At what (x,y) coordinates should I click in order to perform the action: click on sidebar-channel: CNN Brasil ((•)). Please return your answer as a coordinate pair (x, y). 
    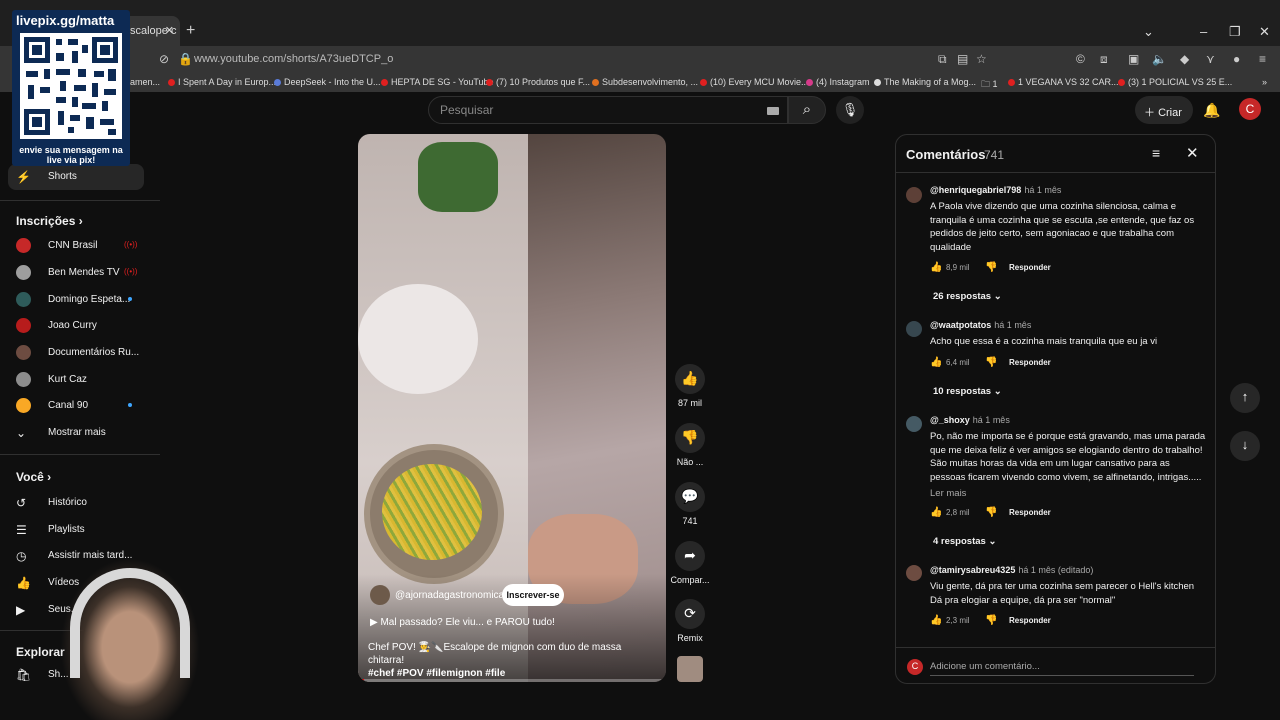
    Looking at the image, I should click on (76, 246).